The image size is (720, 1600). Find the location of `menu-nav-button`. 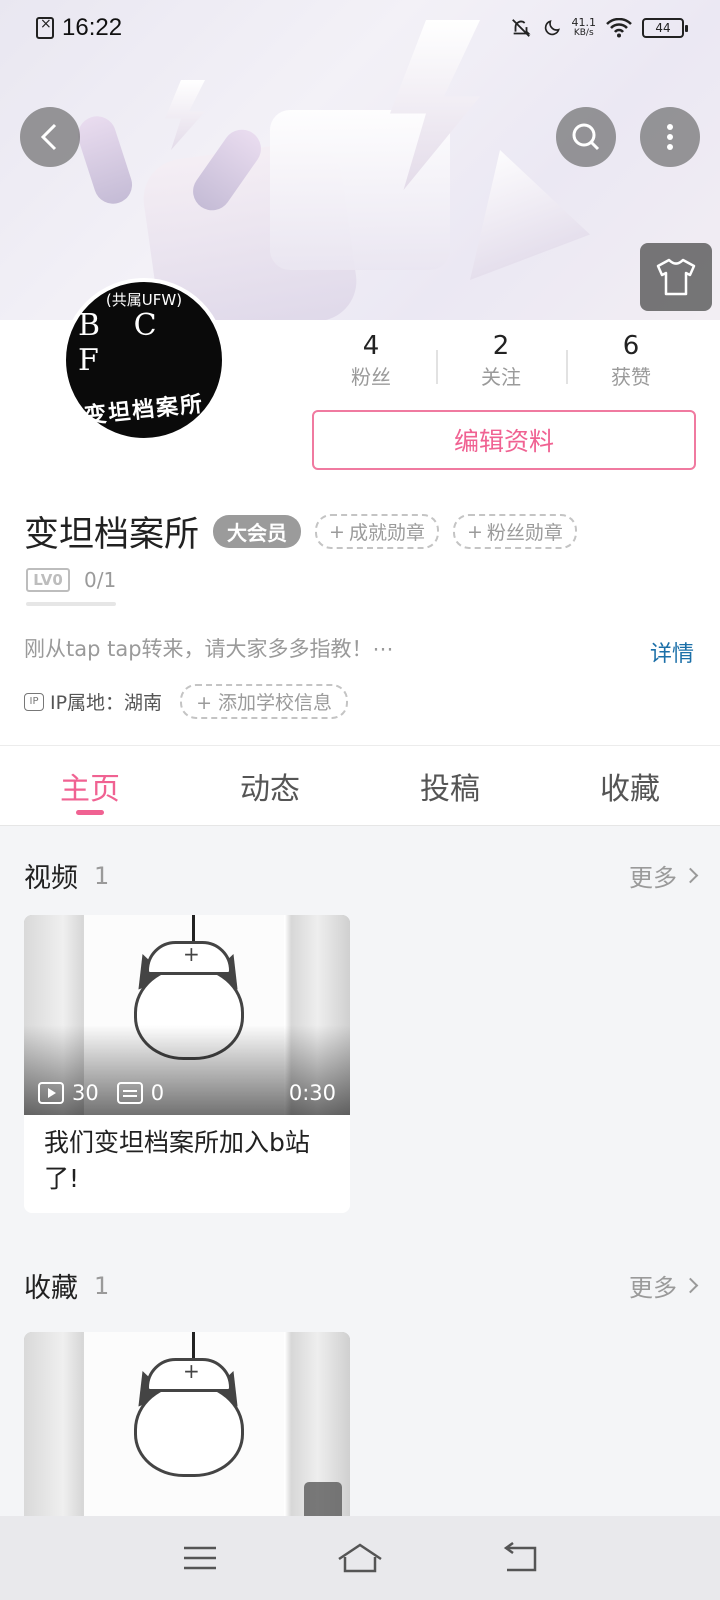

menu-nav-button is located at coordinates (200, 1558).